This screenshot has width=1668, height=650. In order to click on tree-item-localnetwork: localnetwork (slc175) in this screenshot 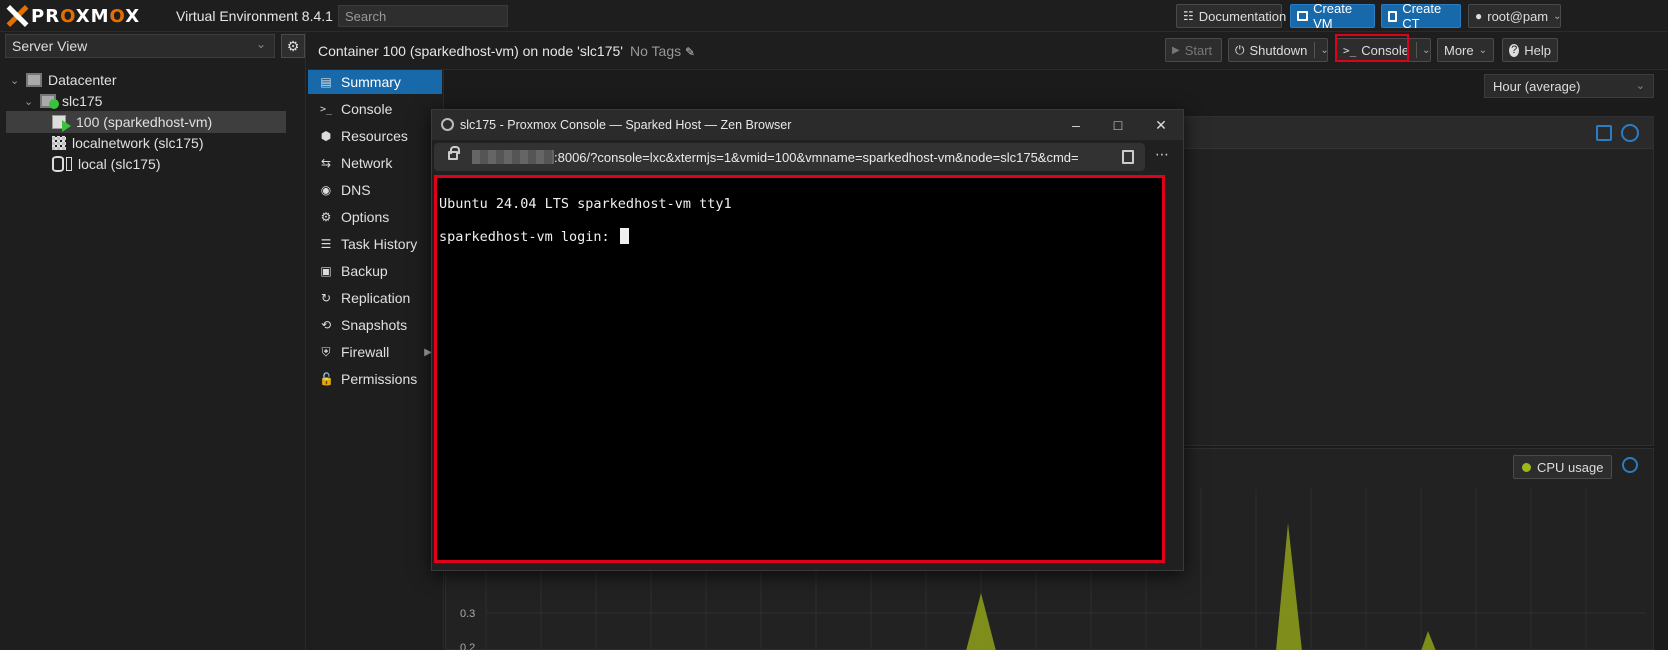, I will do `click(172, 143)`.